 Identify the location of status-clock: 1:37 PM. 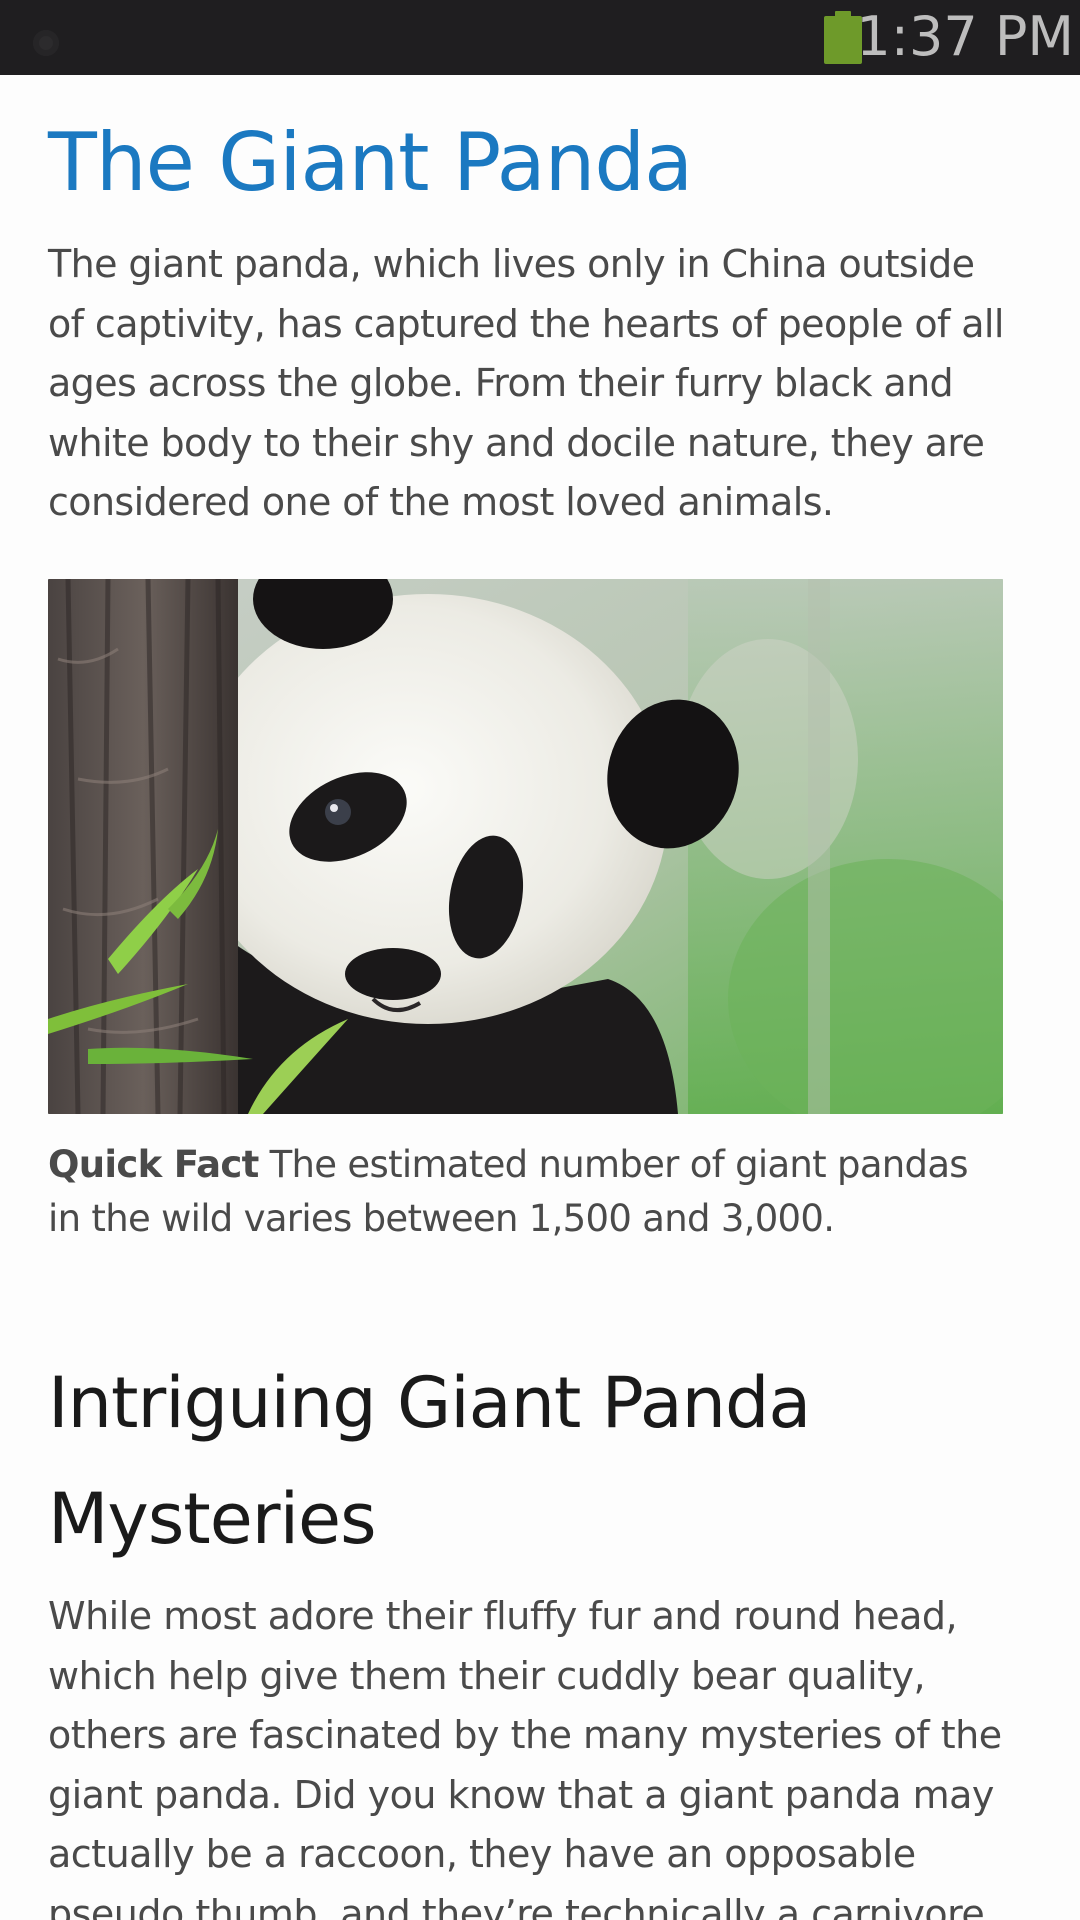
(965, 36).